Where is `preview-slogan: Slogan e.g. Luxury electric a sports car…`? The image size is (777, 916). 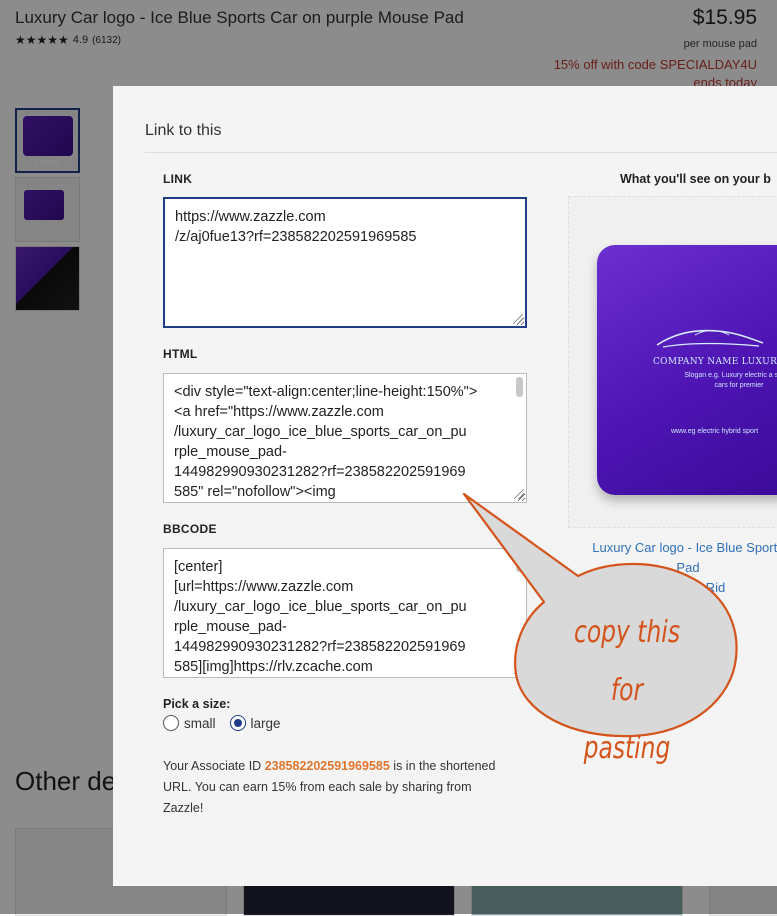 preview-slogan: Slogan e.g. Luxury electric a sports car… is located at coordinates (730, 380).